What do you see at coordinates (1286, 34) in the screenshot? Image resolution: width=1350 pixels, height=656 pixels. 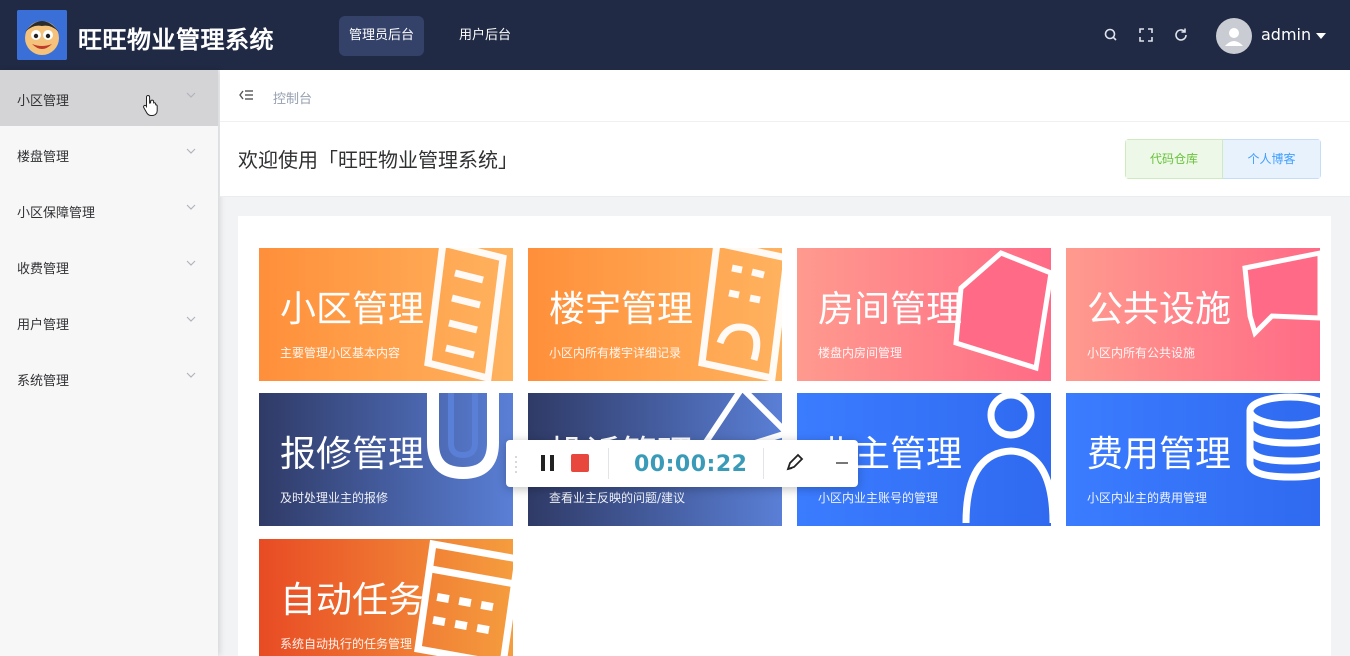 I see `user-name: admin` at bounding box center [1286, 34].